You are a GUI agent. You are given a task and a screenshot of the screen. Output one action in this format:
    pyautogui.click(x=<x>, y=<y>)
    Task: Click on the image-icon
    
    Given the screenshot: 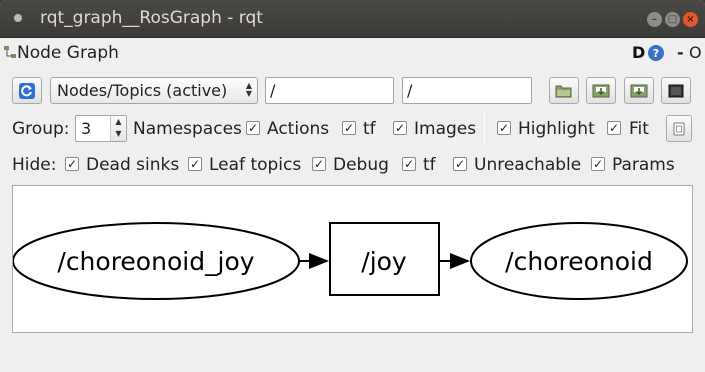 What is the action you would take?
    pyautogui.click(x=676, y=90)
    